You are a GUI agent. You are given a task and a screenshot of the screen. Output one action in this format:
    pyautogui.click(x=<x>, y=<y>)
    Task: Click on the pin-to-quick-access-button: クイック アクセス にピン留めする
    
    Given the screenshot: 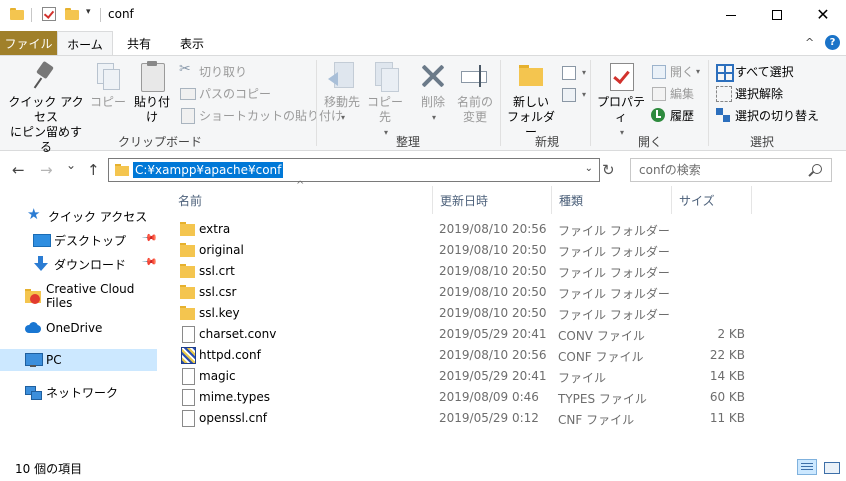 What is the action you would take?
    pyautogui.click(x=46, y=107)
    